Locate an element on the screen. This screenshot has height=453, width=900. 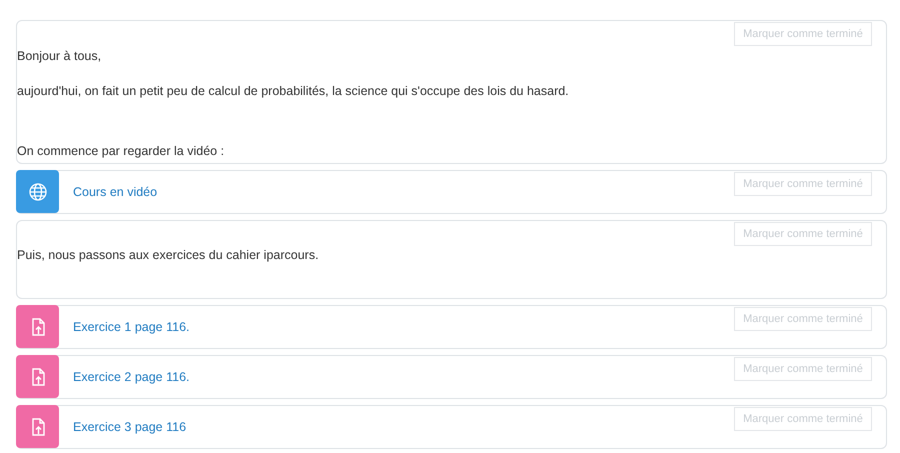
activity-link: Exercice 2 page 116. is located at coordinates (131, 377).